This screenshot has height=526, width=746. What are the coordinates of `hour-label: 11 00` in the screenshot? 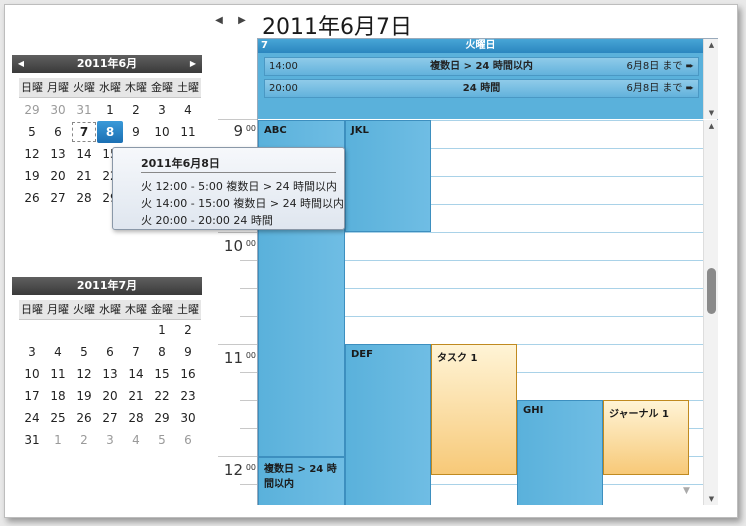 It's located at (239, 358).